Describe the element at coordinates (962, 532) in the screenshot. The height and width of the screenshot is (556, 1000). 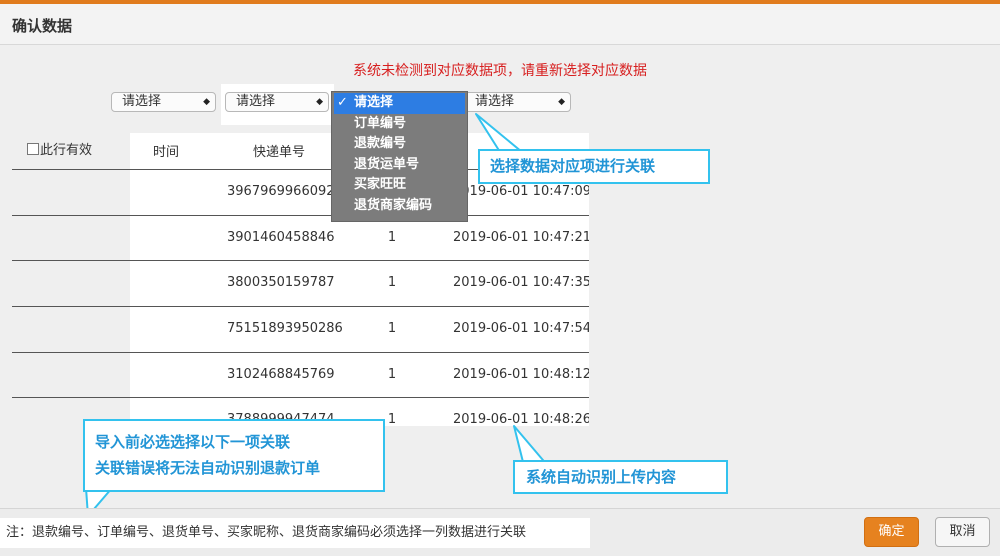
I see `cancel-button: 取消` at that location.